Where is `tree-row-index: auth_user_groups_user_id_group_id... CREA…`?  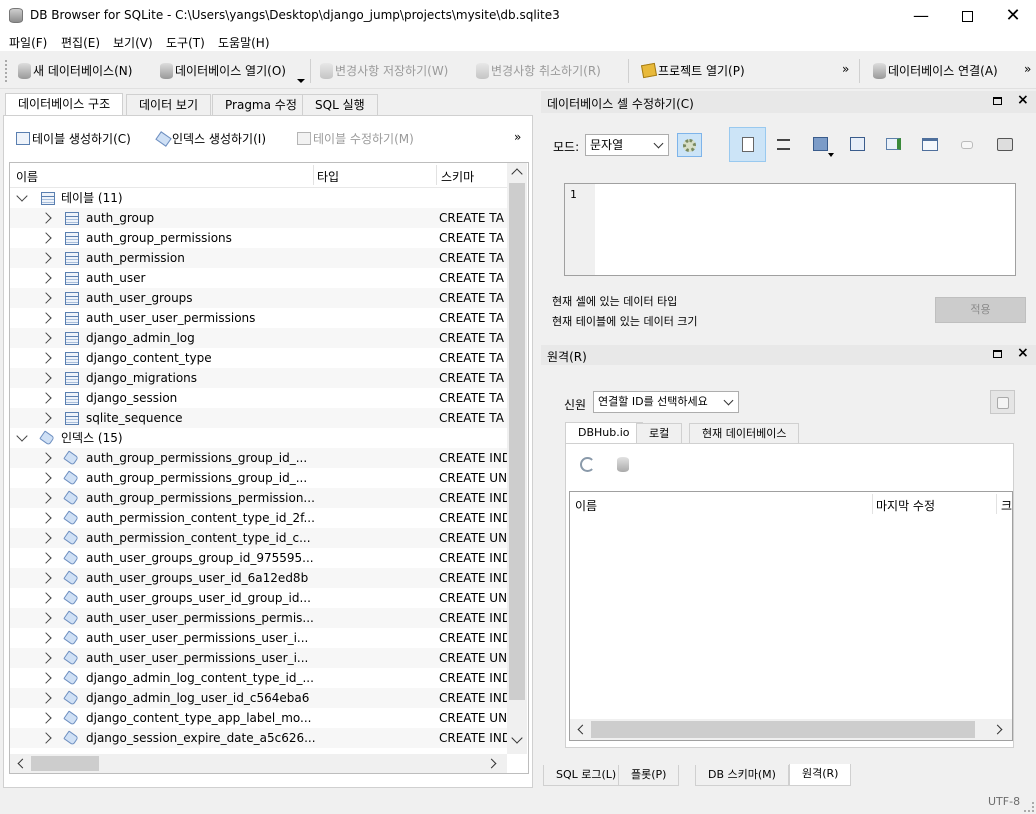 tree-row-index: auth_user_groups_user_id_group_id... CREA… is located at coordinates (258, 598).